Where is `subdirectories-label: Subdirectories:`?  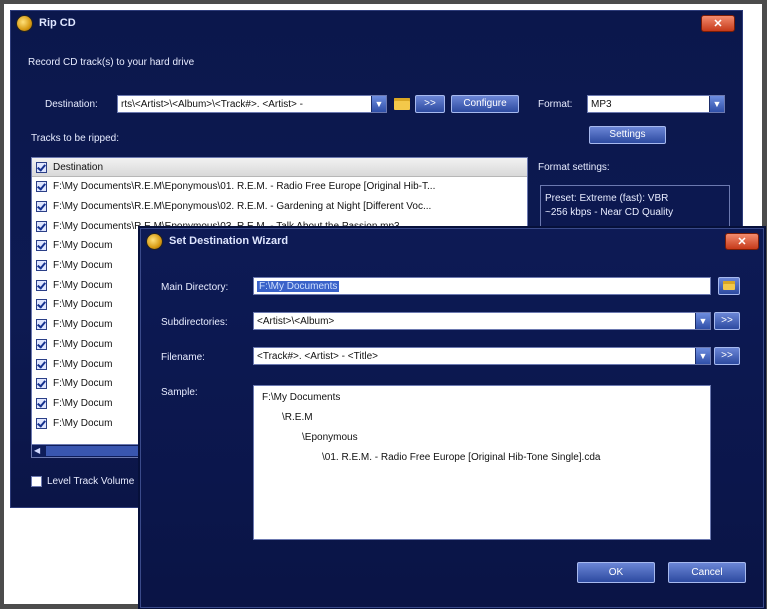 subdirectories-label: Subdirectories: is located at coordinates (194, 322).